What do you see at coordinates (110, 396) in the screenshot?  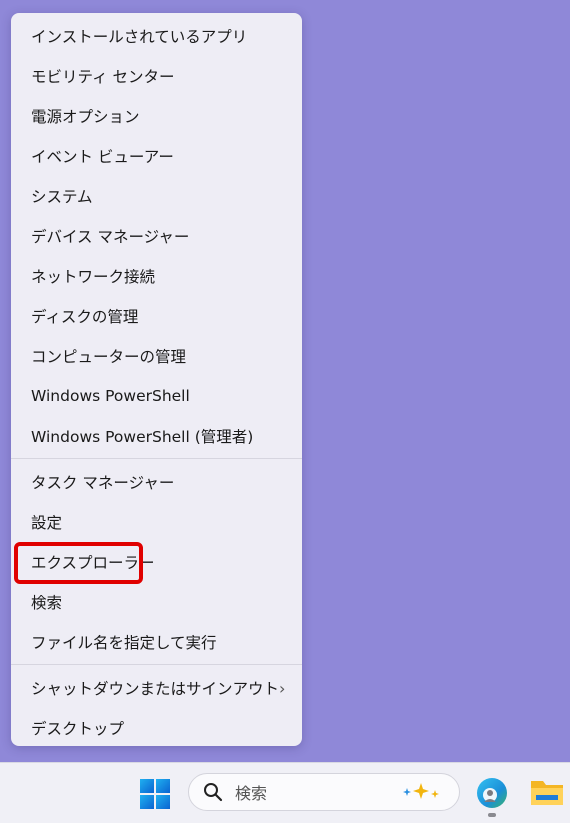 I see `menu-item-label: Windows PowerShell` at bounding box center [110, 396].